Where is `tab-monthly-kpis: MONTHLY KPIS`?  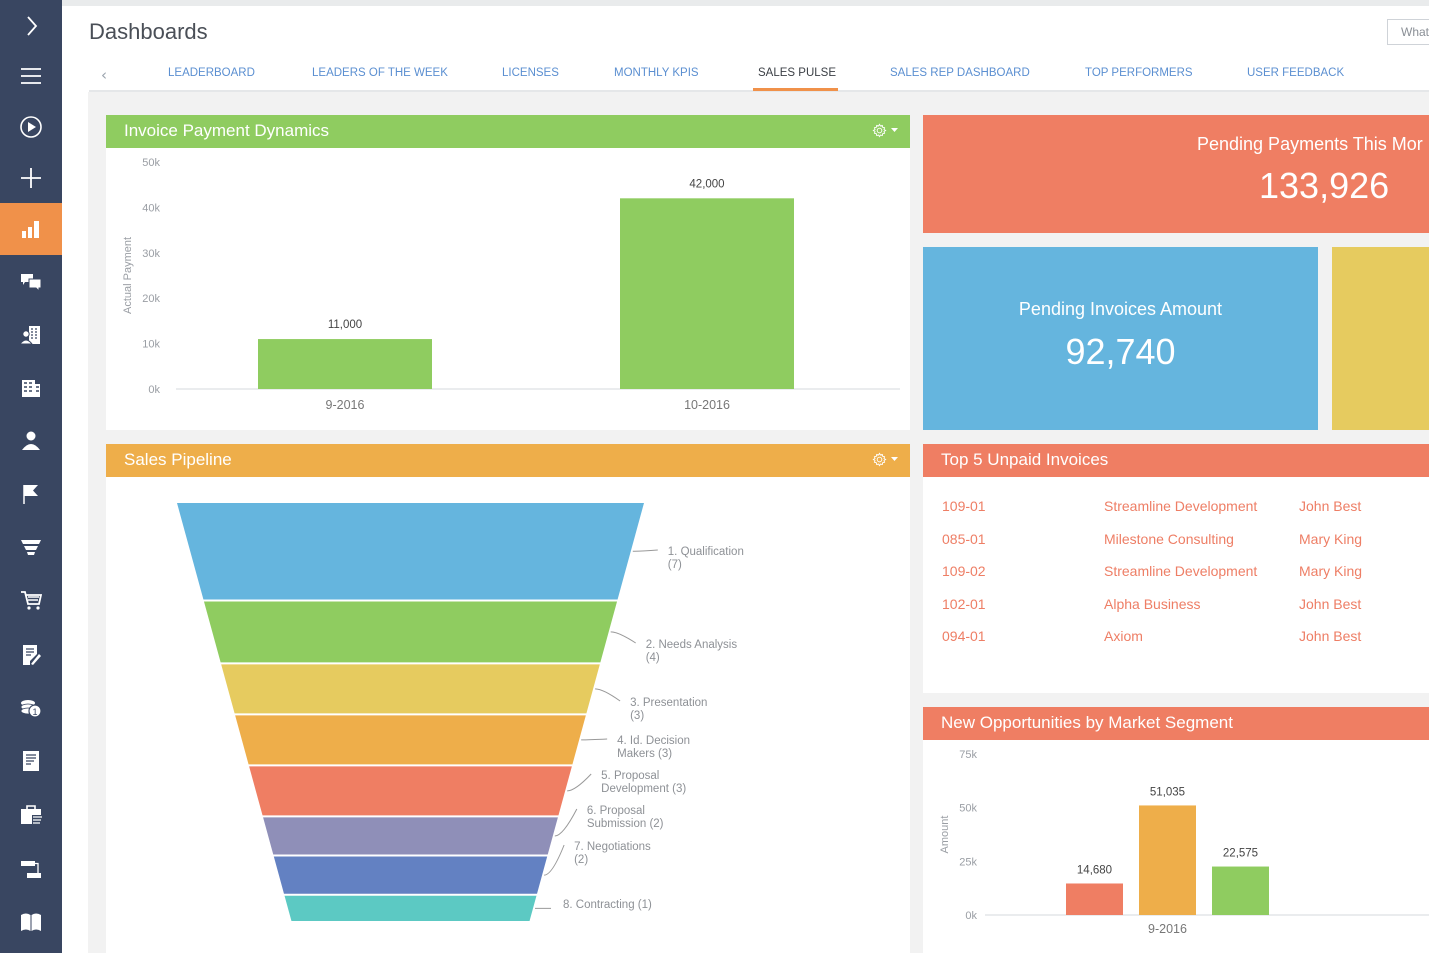 tab-monthly-kpis: MONTHLY KPIS is located at coordinates (656, 73).